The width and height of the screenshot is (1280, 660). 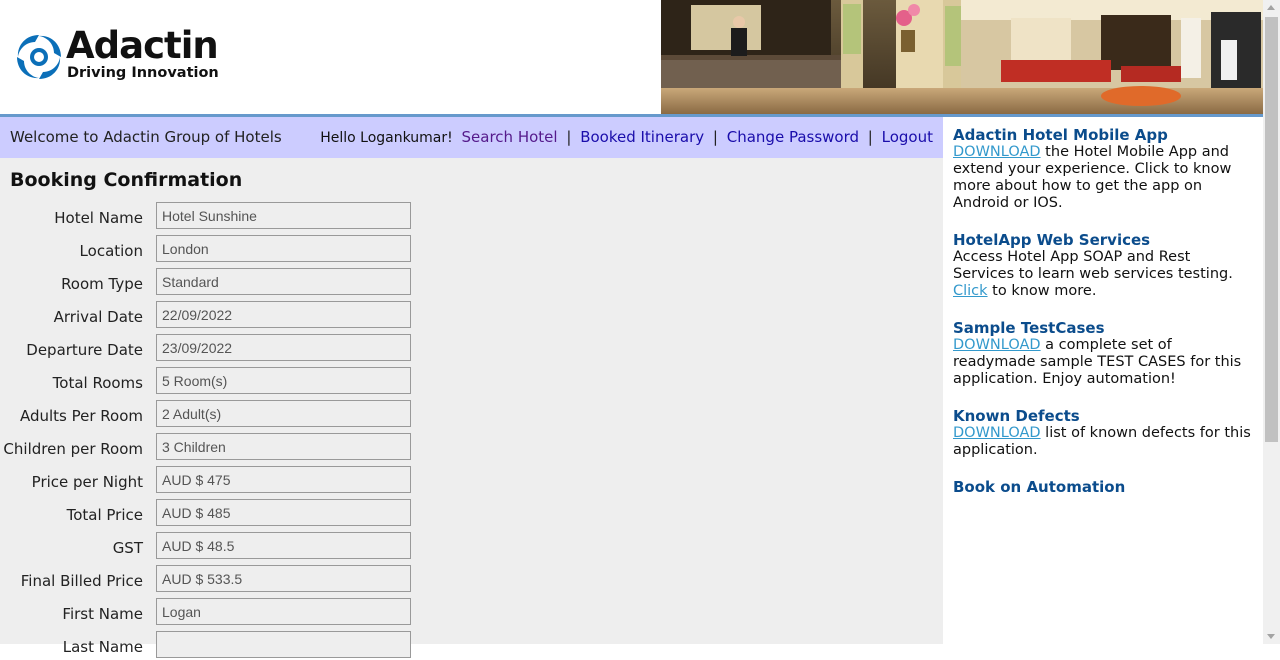 What do you see at coordinates (1271, 7) in the screenshot?
I see `scroll-up-arrow-icon` at bounding box center [1271, 7].